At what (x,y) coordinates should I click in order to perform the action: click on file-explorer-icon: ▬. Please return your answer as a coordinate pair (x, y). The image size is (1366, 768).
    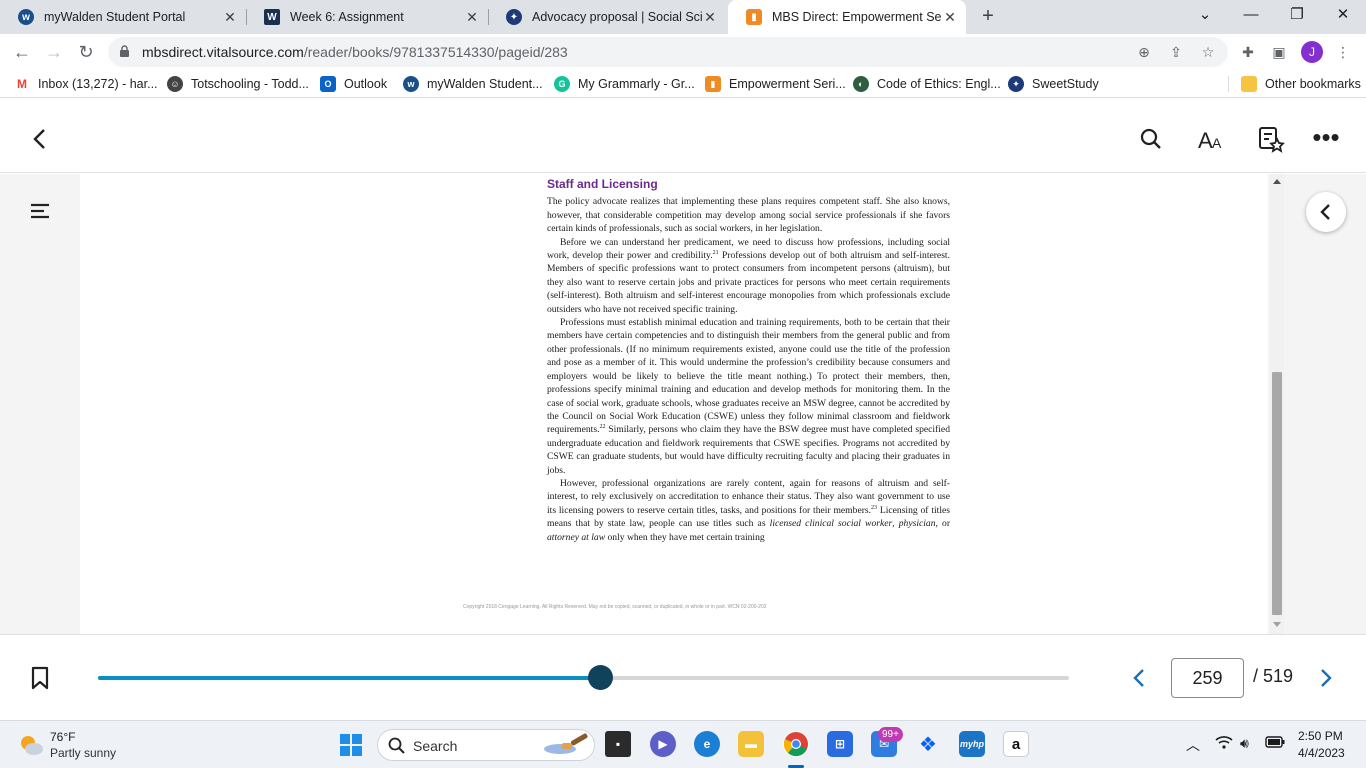
    Looking at the image, I should click on (751, 744).